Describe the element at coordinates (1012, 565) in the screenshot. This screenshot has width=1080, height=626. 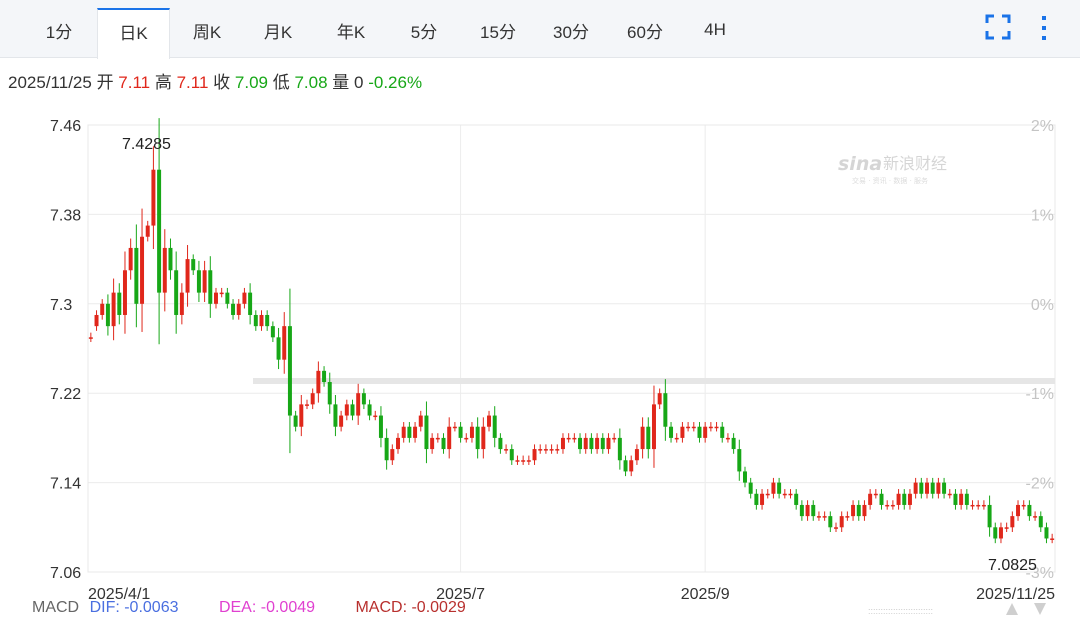
I see `low-annotation: 7.0825` at that location.